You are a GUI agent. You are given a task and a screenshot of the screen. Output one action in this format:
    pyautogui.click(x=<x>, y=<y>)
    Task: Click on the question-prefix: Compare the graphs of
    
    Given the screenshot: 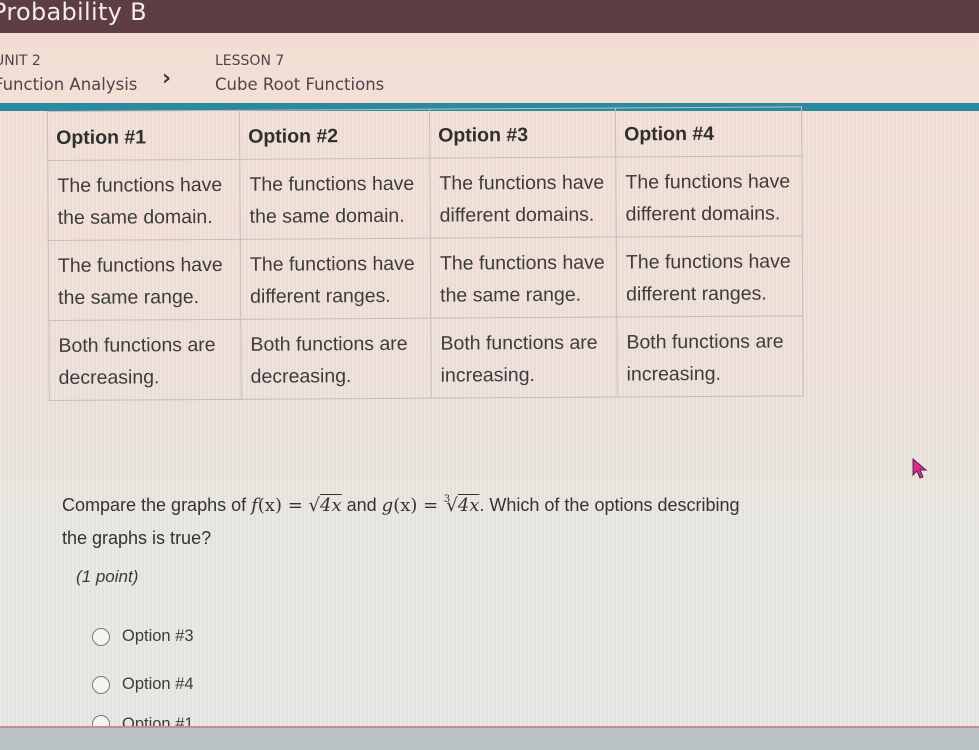 What is the action you would take?
    pyautogui.click(x=157, y=505)
    